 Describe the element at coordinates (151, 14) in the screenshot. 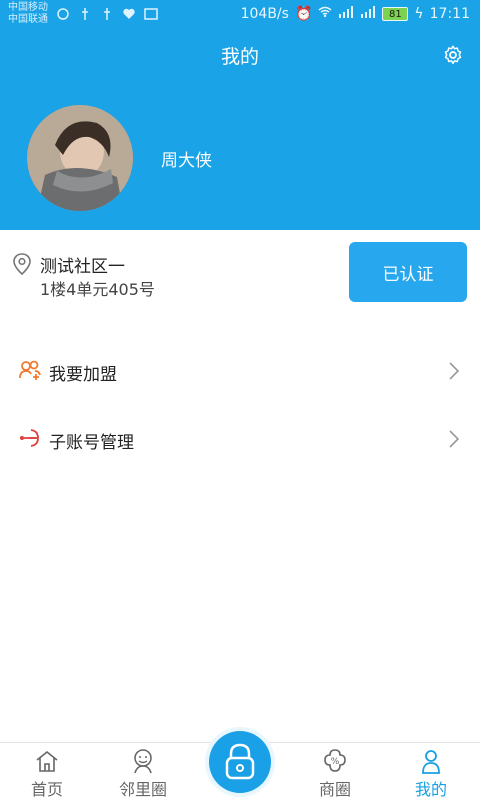

I see `image-icon` at that location.